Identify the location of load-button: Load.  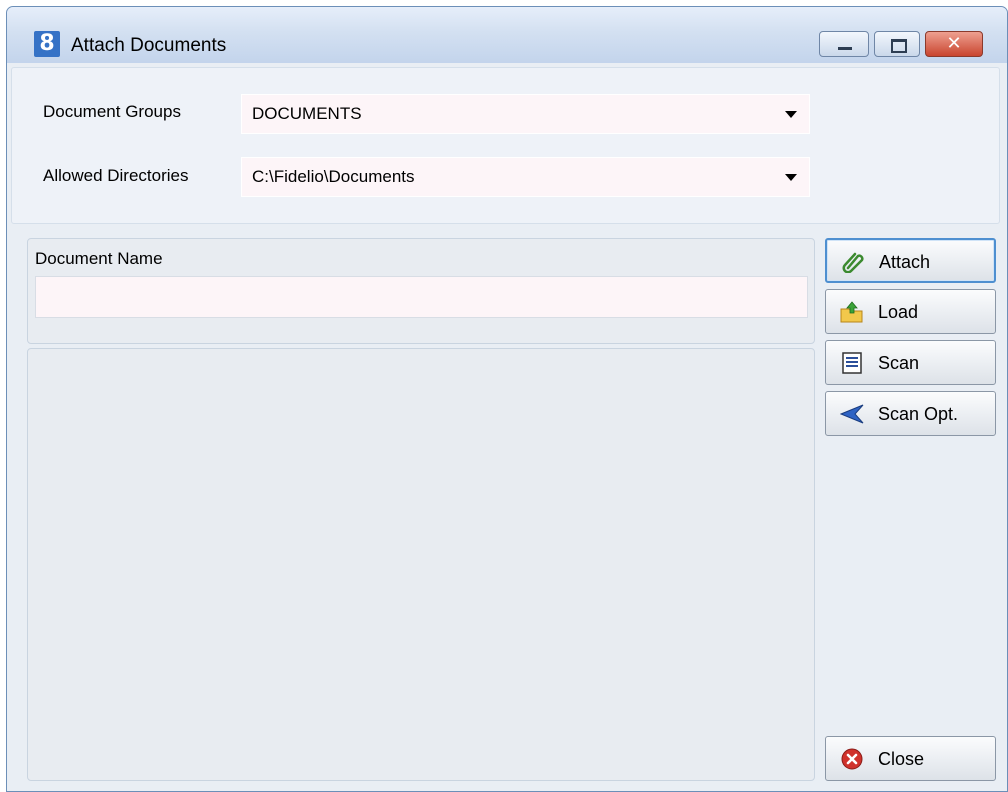
(910, 311).